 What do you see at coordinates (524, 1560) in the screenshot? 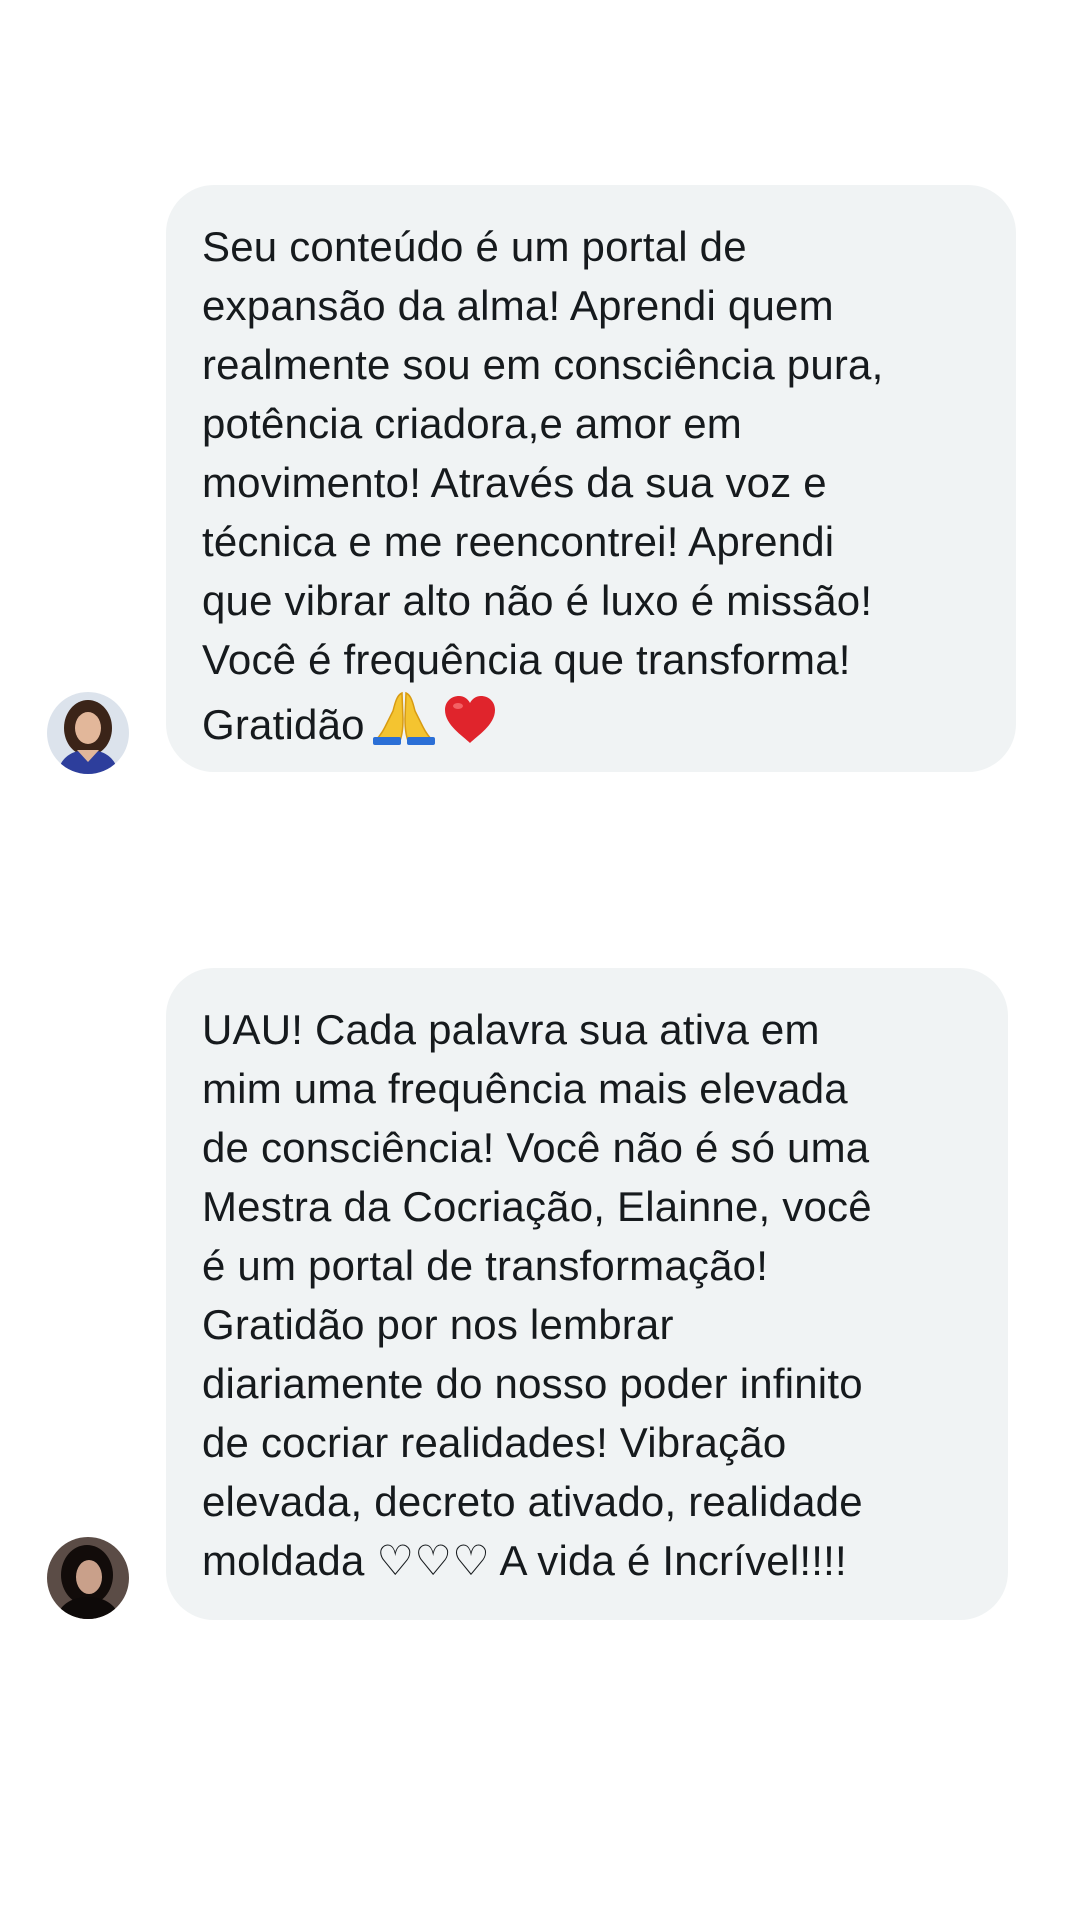
I see `message-text-line: moldada ♡♡♡ A vida é Incrível!!!!` at bounding box center [524, 1560].